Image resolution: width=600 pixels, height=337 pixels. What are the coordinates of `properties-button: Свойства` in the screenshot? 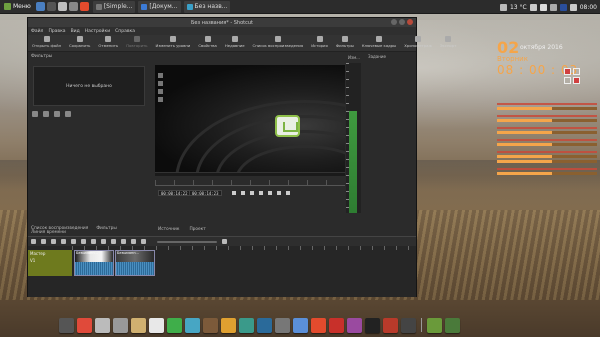 It's located at (207, 42).